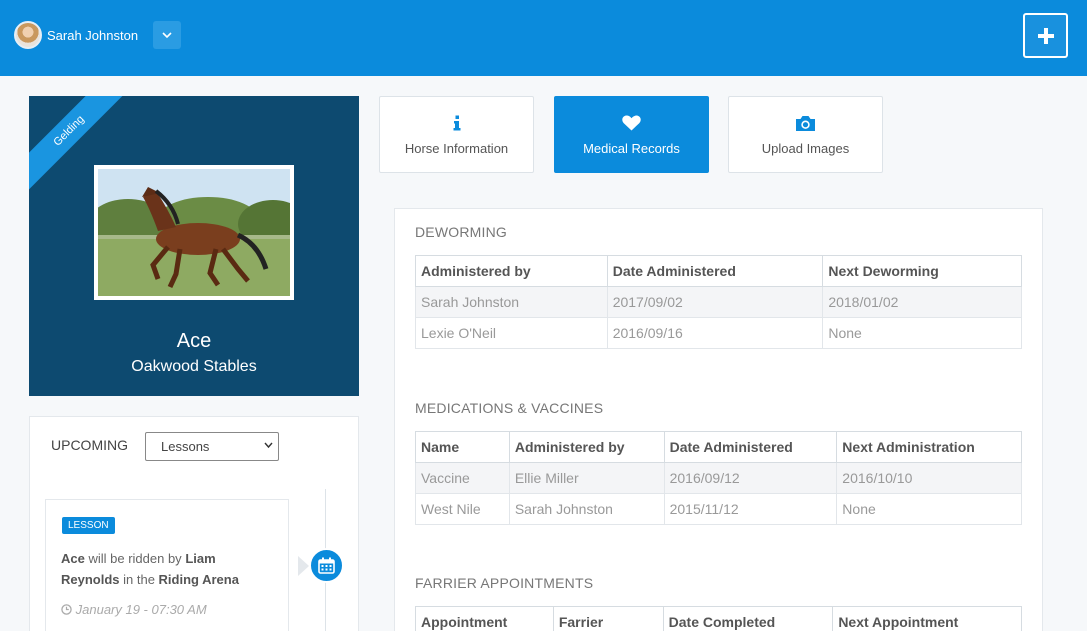 Image resolution: width=1087 pixels, height=631 pixels. Describe the element at coordinates (511, 333) in the screenshot. I see `table-cell: Lexie O'Neil` at that location.